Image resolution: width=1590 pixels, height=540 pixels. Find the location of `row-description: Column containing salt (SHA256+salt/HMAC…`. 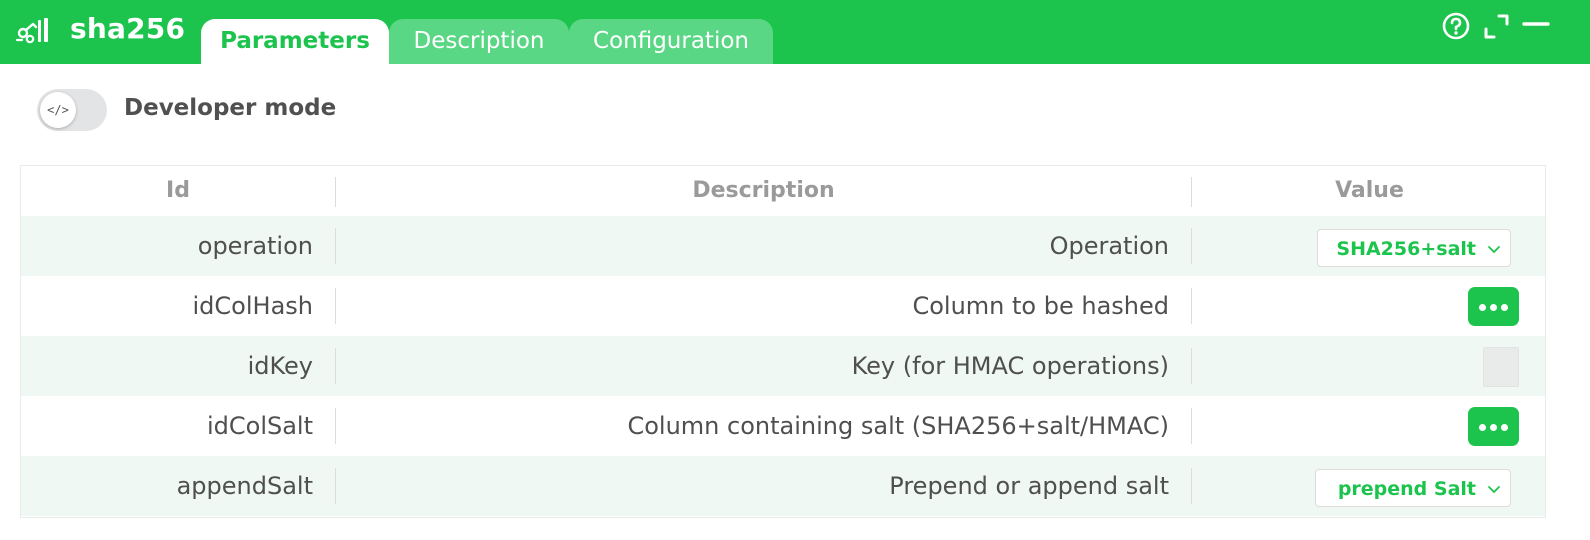

row-description: Column containing salt (SHA256+salt/HMAC… is located at coordinates (898, 426).